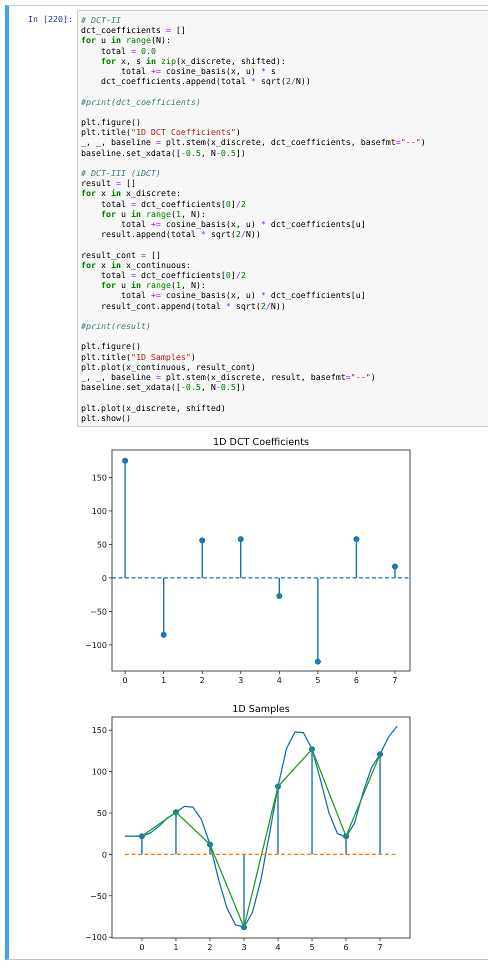 The height and width of the screenshot is (970, 488). Describe the element at coordinates (198, 71) in the screenshot. I see `code-line: total += cosine_basis(x, u) * s` at that location.